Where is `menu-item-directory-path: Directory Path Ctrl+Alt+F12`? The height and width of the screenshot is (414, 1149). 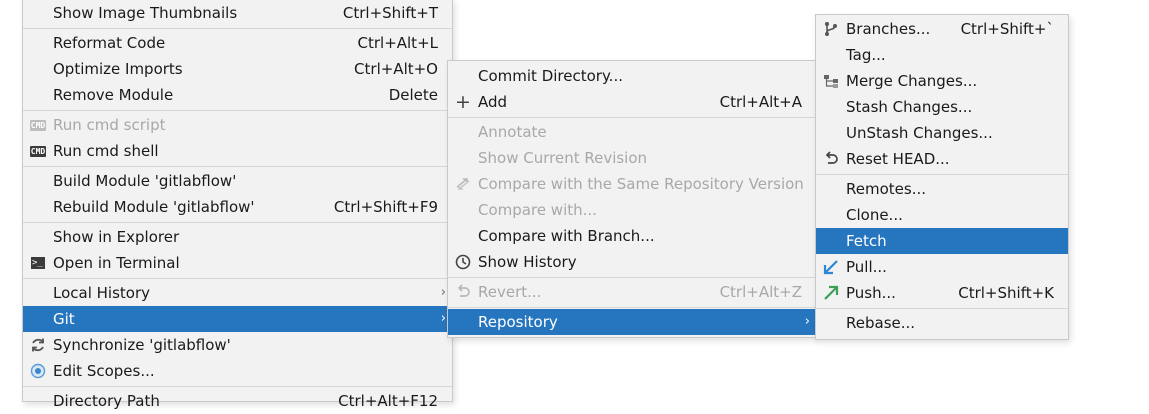
menu-item-directory-path: Directory Path Ctrl+Alt+F12 is located at coordinates (237, 401).